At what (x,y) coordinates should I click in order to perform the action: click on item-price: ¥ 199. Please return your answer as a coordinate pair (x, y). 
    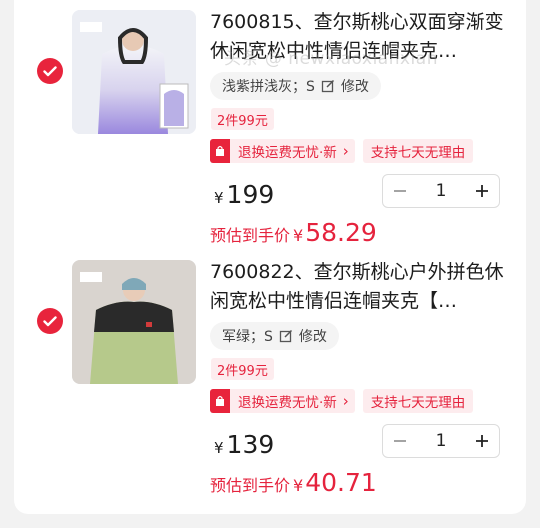
    Looking at the image, I should click on (244, 194).